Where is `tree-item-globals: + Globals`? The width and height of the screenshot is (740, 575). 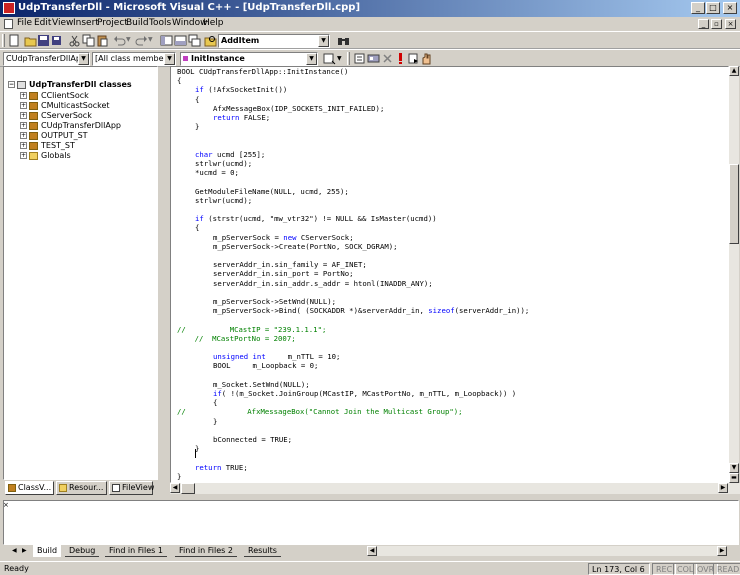
tree-item-globals: + Globals is located at coordinates (45, 155).